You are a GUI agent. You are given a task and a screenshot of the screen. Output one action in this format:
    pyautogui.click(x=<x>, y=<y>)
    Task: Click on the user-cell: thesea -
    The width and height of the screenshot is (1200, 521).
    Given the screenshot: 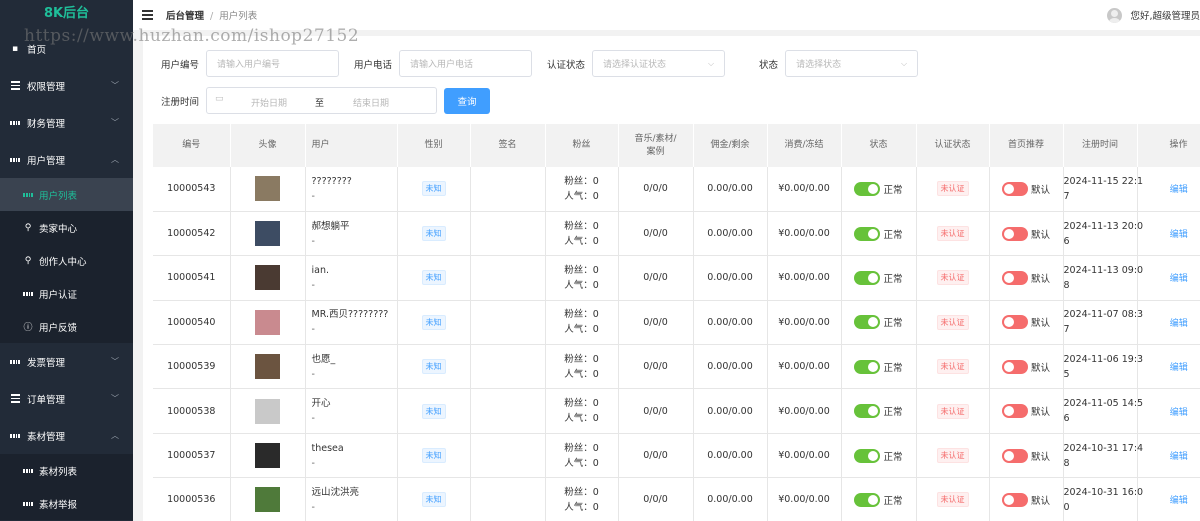 What is the action you would take?
    pyautogui.click(x=351, y=456)
    